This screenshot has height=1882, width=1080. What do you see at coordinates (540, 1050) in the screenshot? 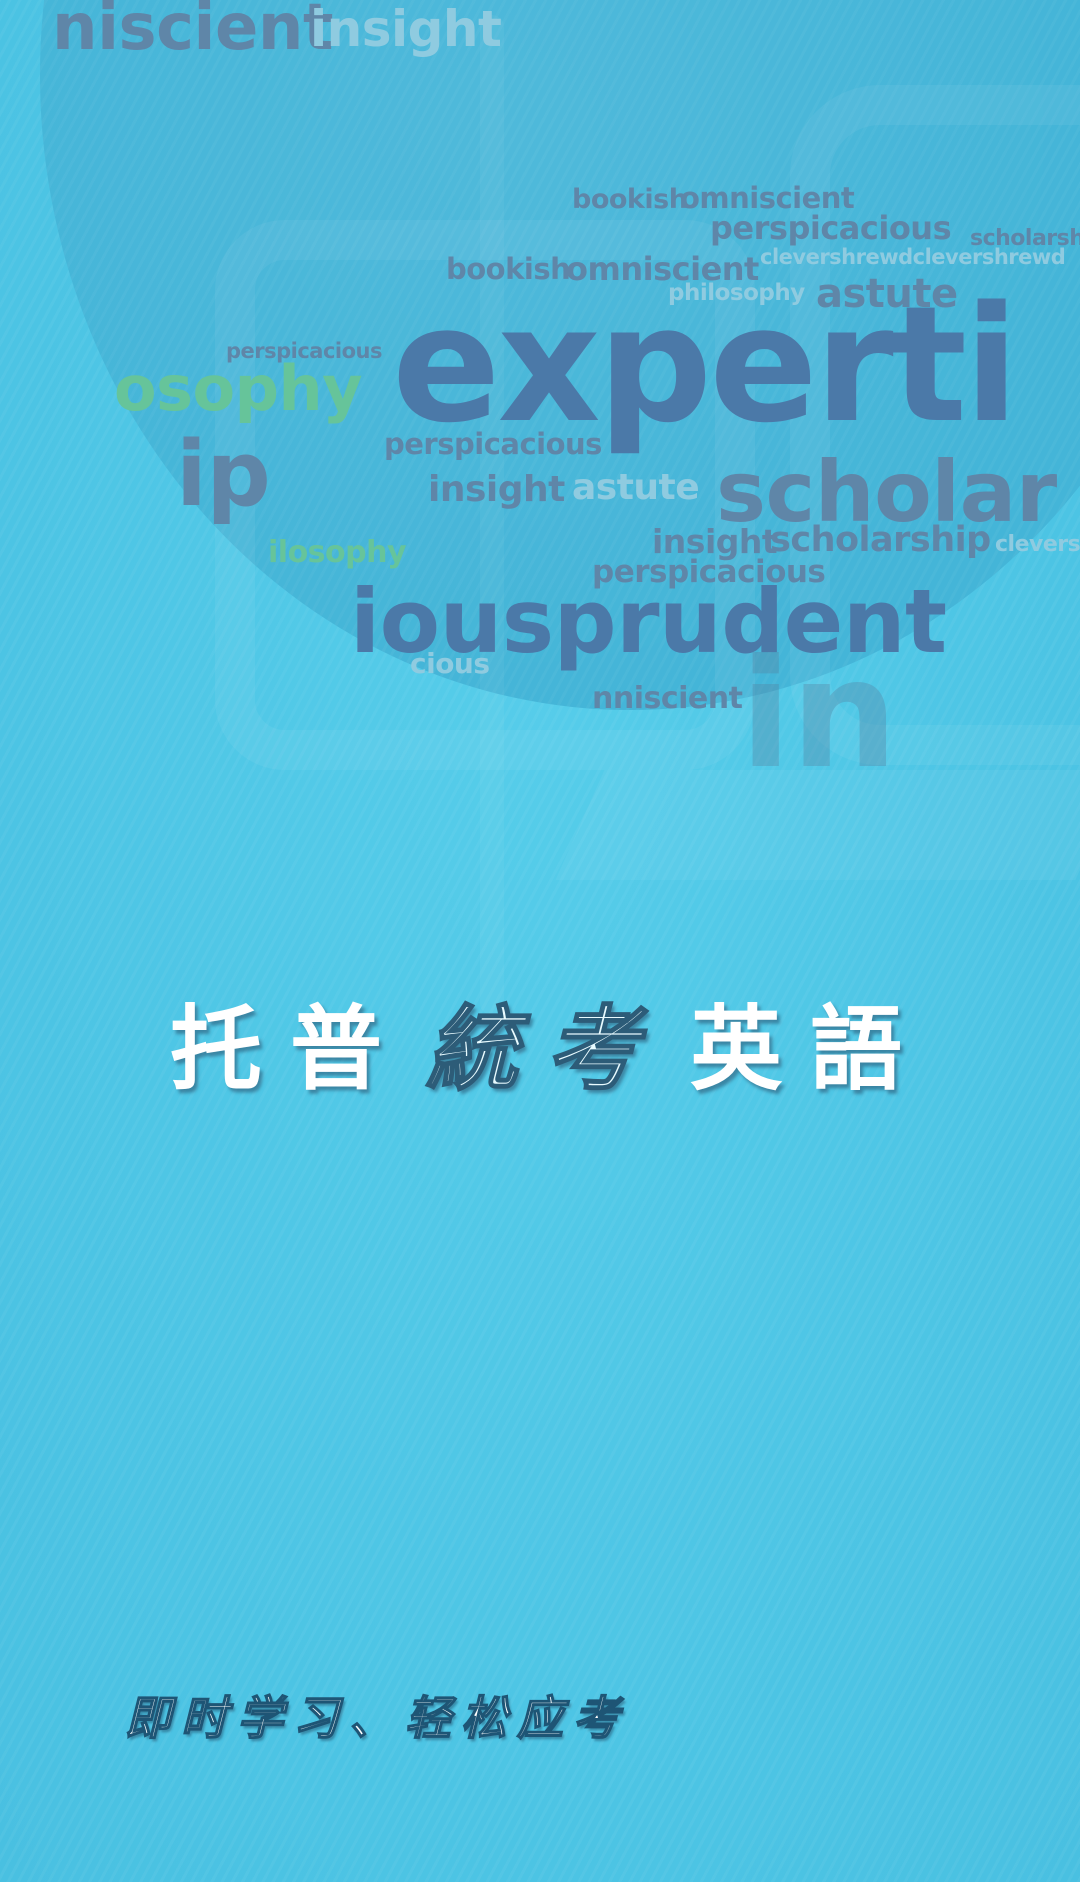
I see `app-title: 托 普 統 考 英 語` at bounding box center [540, 1050].